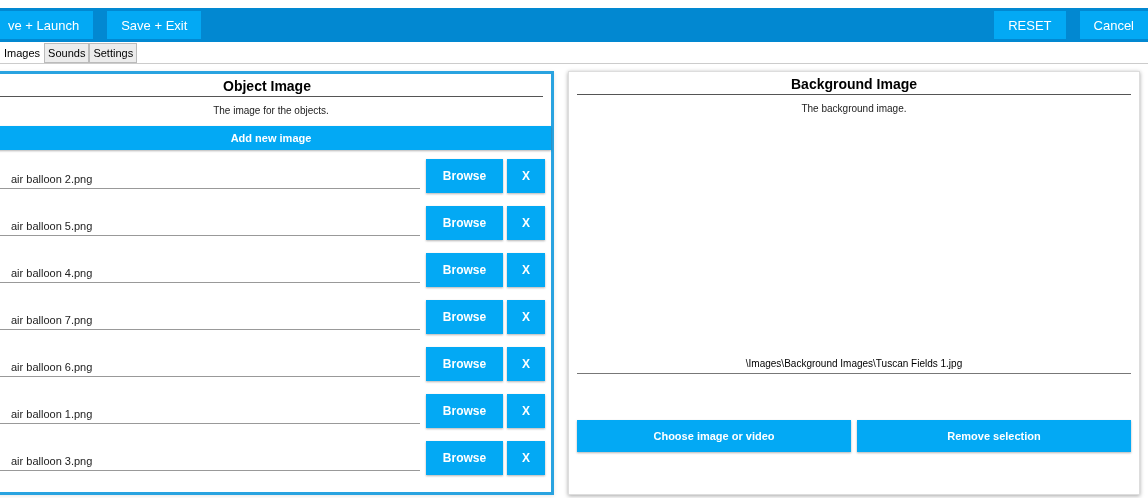  I want to click on panel-description: The image for the objects., so click(271, 111).